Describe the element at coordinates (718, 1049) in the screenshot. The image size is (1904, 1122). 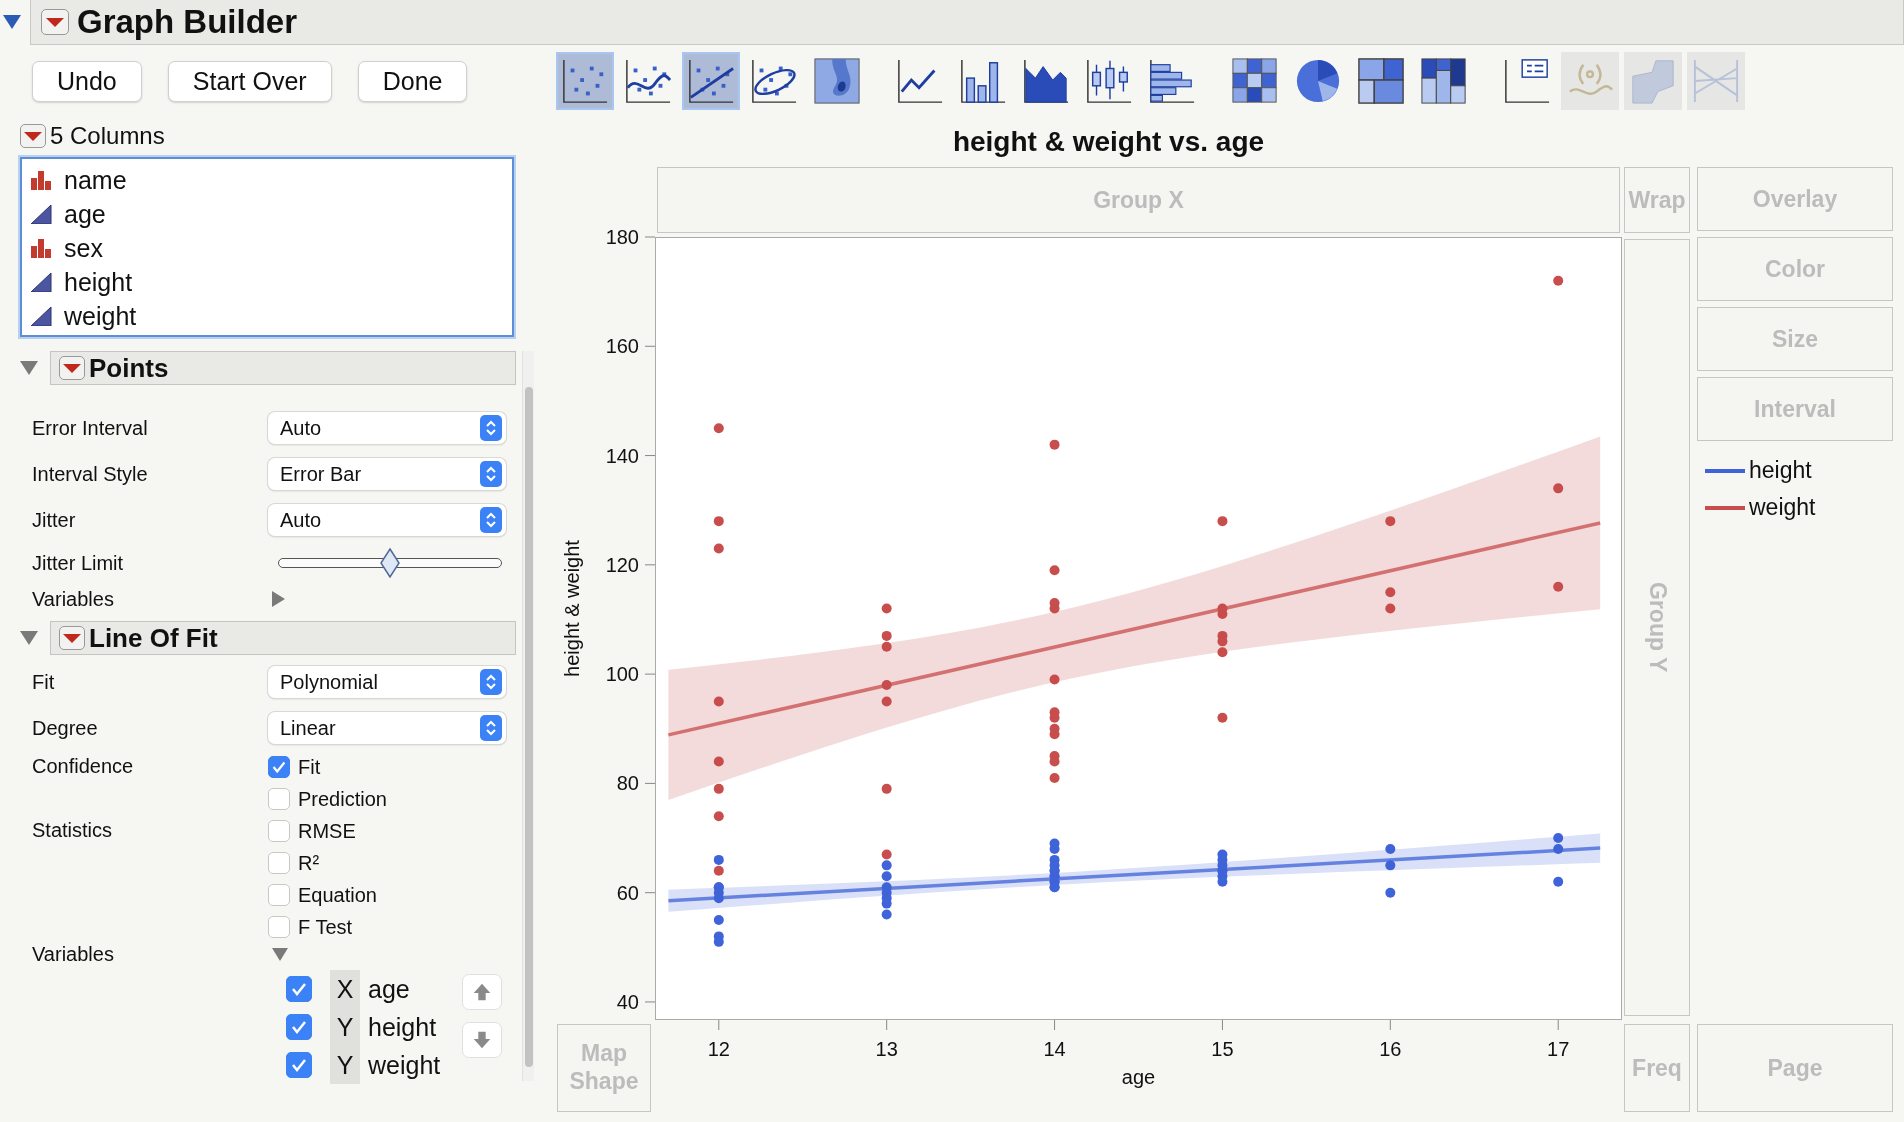
I see `tick-label: 12` at that location.